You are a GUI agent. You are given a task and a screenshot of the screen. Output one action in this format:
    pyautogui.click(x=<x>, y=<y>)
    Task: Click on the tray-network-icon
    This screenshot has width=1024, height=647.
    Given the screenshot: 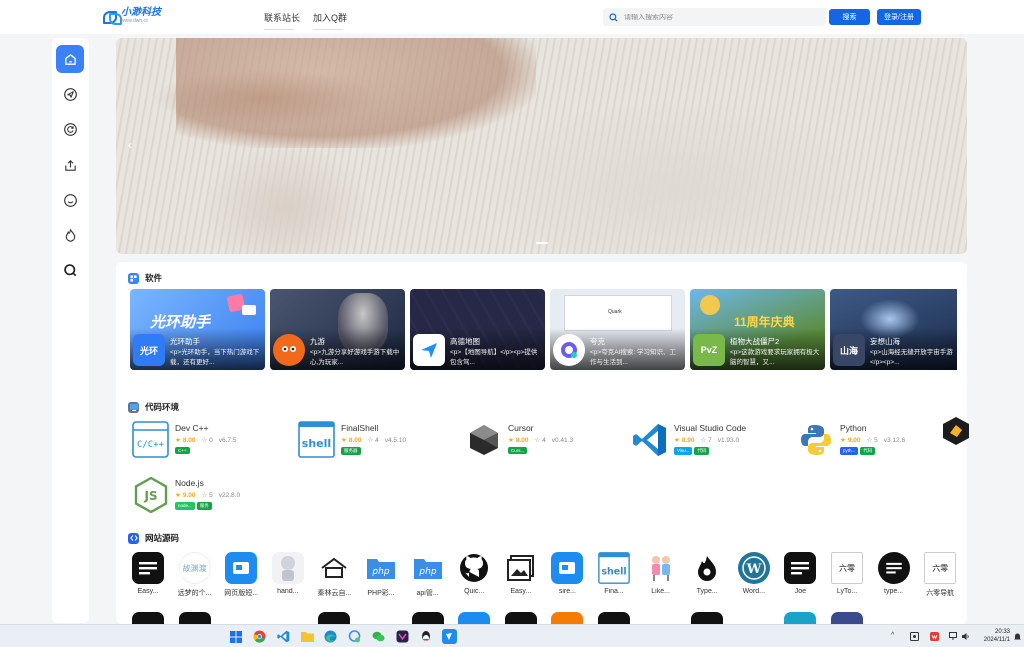 What is the action you would take?
    pyautogui.click(x=953, y=636)
    